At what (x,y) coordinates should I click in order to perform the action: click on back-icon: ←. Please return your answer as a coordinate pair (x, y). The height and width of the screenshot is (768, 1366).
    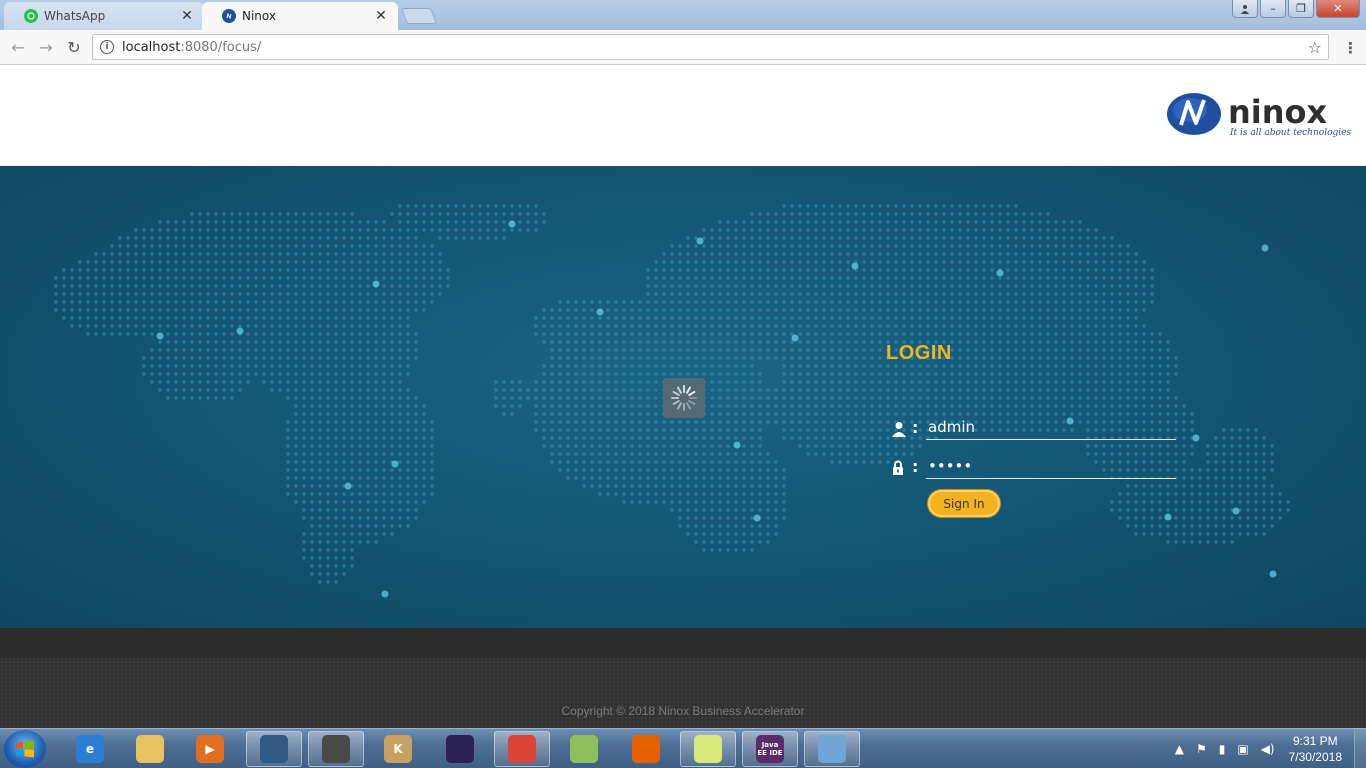
    Looking at the image, I should click on (18, 47).